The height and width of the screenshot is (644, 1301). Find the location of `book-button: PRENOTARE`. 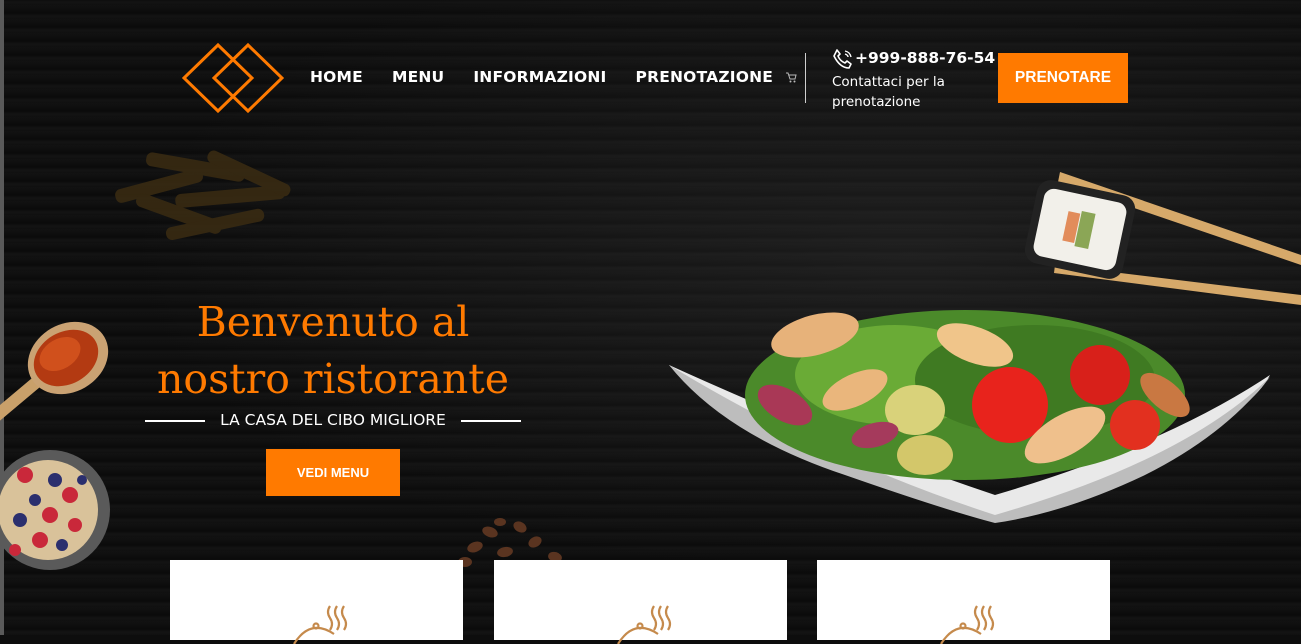

book-button: PRENOTARE is located at coordinates (1063, 78).